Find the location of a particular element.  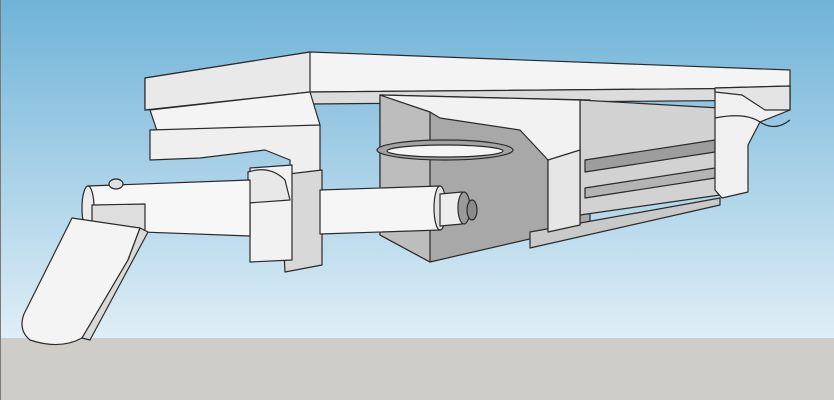

viewport-left-edge is located at coordinates (0, 200).